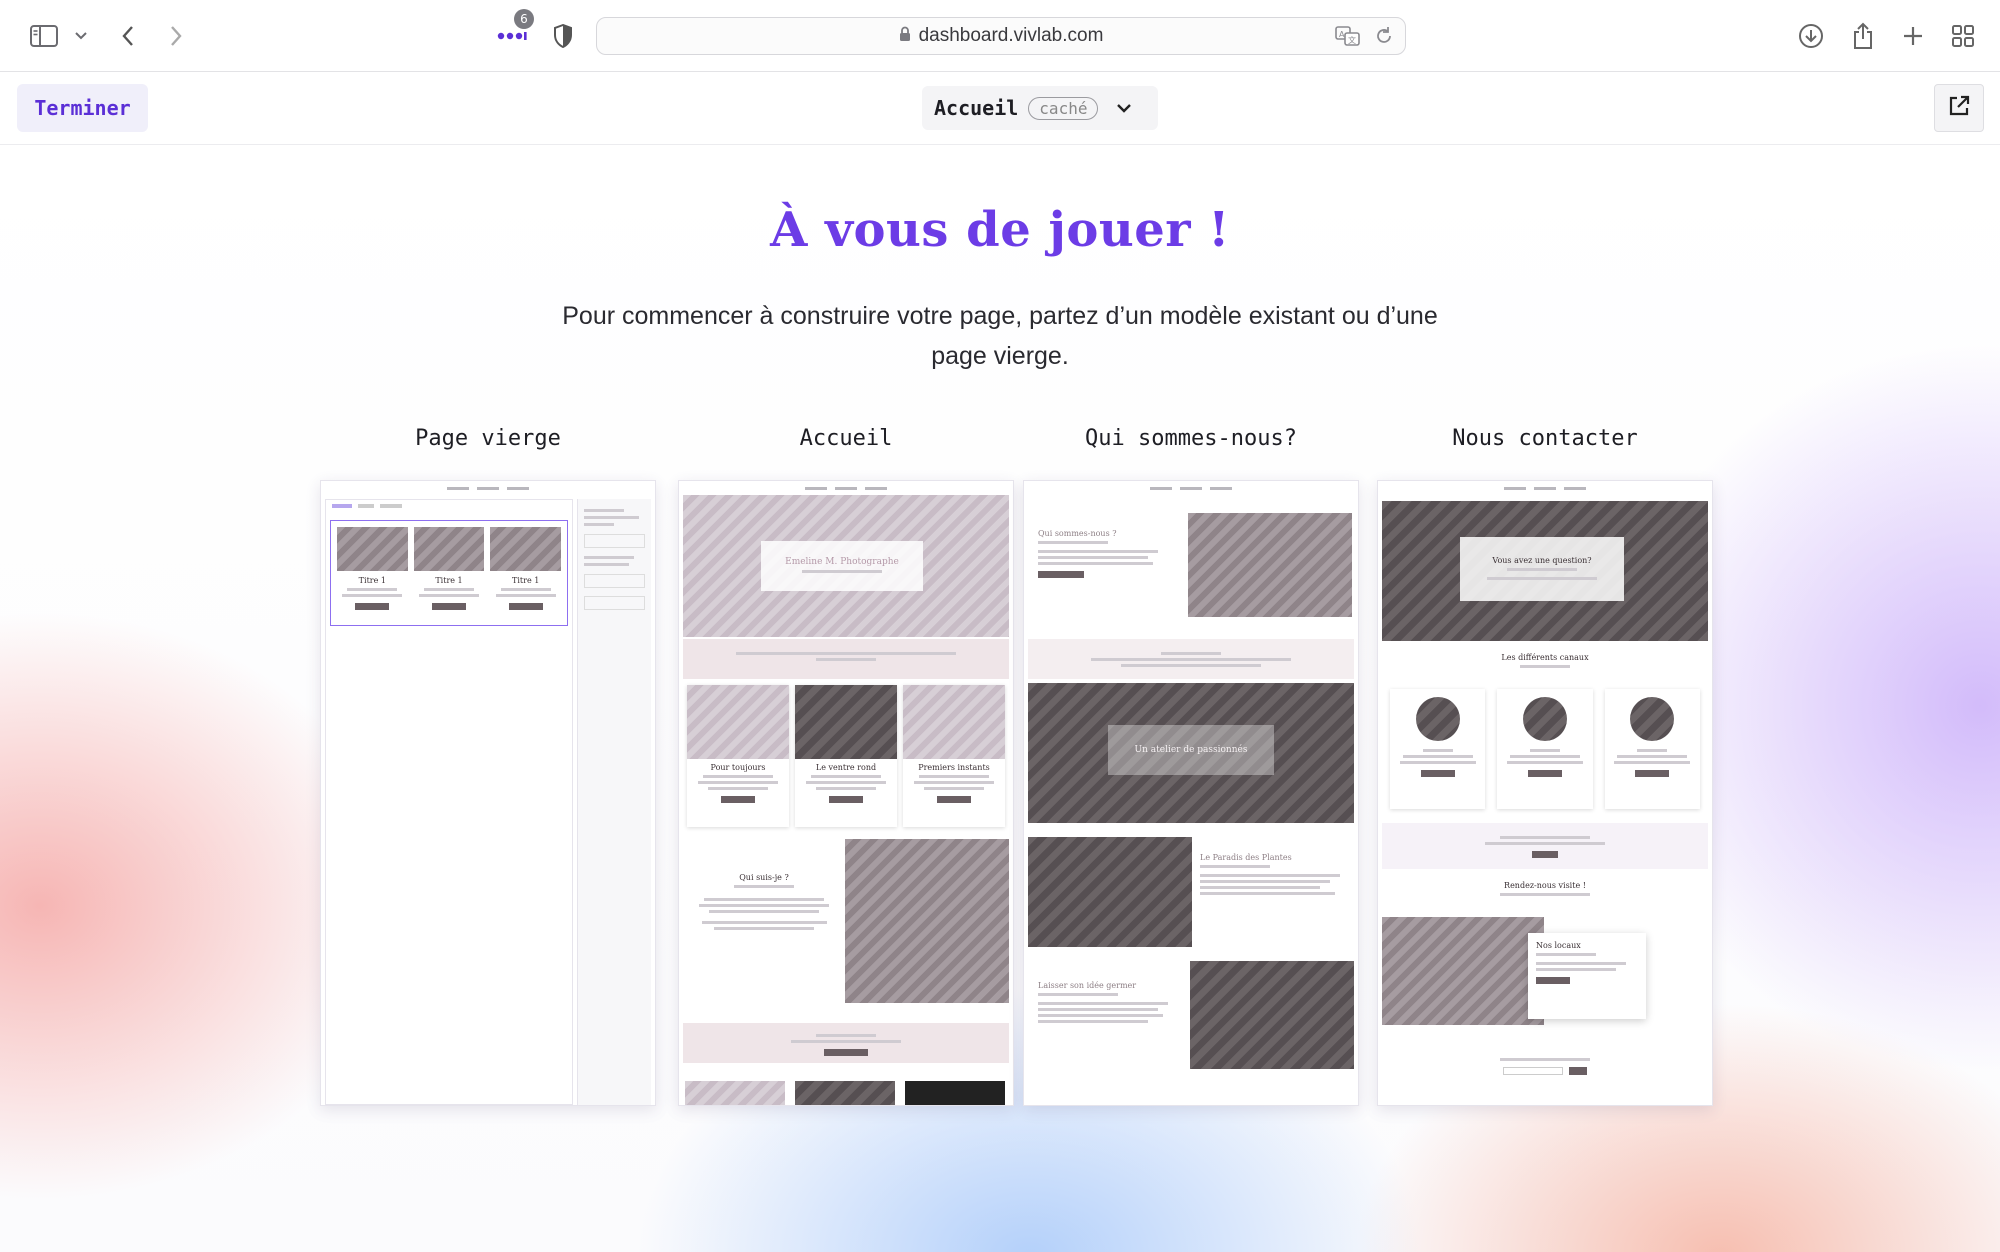 This screenshot has height=1252, width=2000. Describe the element at coordinates (1000, 230) in the screenshot. I see `page-title: À vous de jouer !` at that location.